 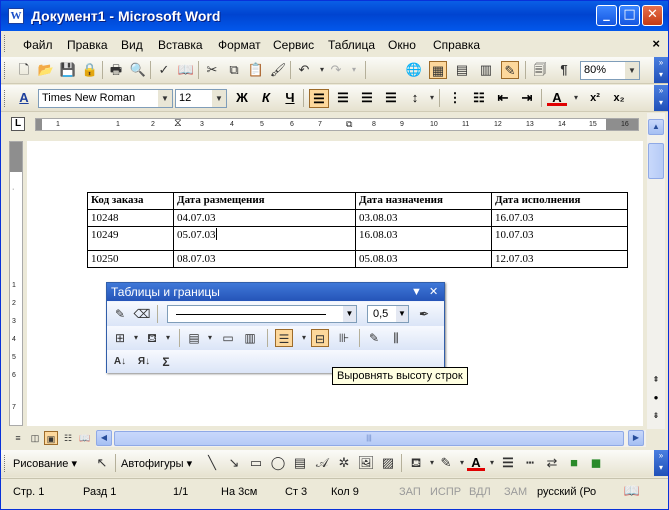 What do you see at coordinates (250, 338) in the screenshot?
I see `split-cells-icon: ▥` at bounding box center [250, 338].